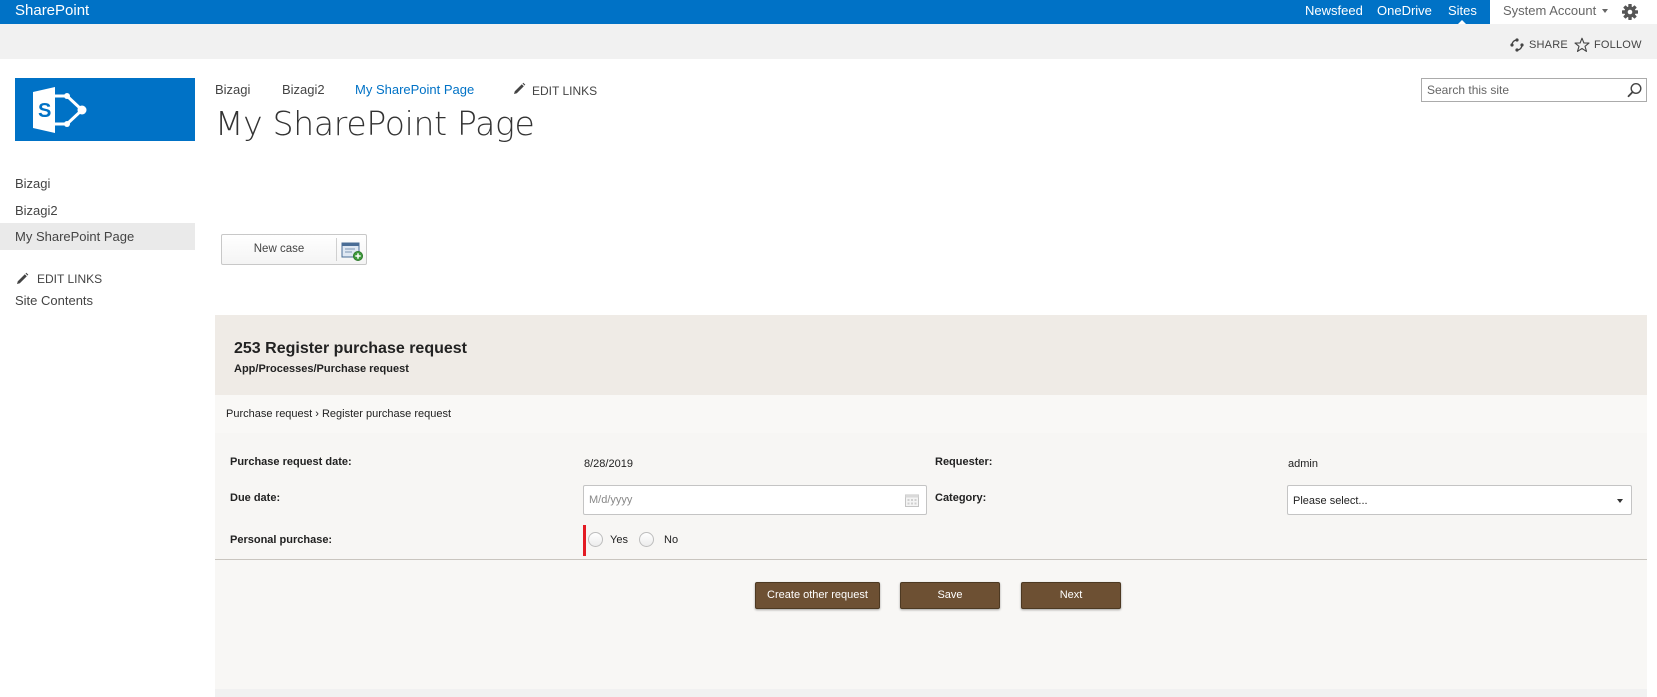  Describe the element at coordinates (608, 464) in the screenshot. I see `purchase-request-date-value: 8/28/2019` at that location.